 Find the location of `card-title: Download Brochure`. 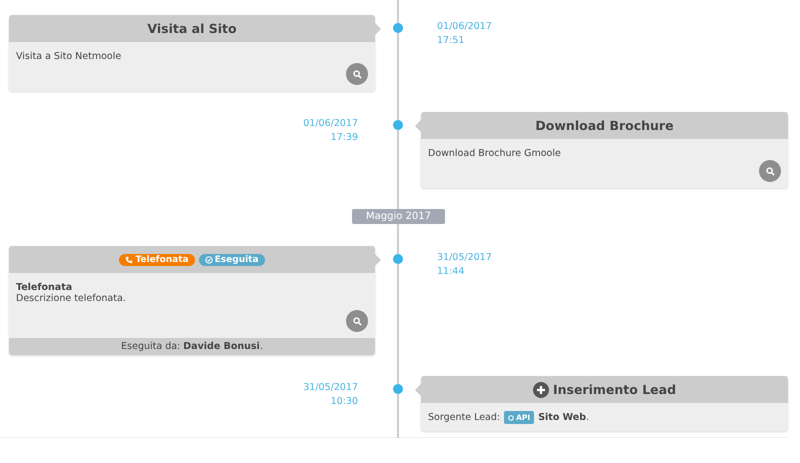

card-title: Download Brochure is located at coordinates (604, 125).